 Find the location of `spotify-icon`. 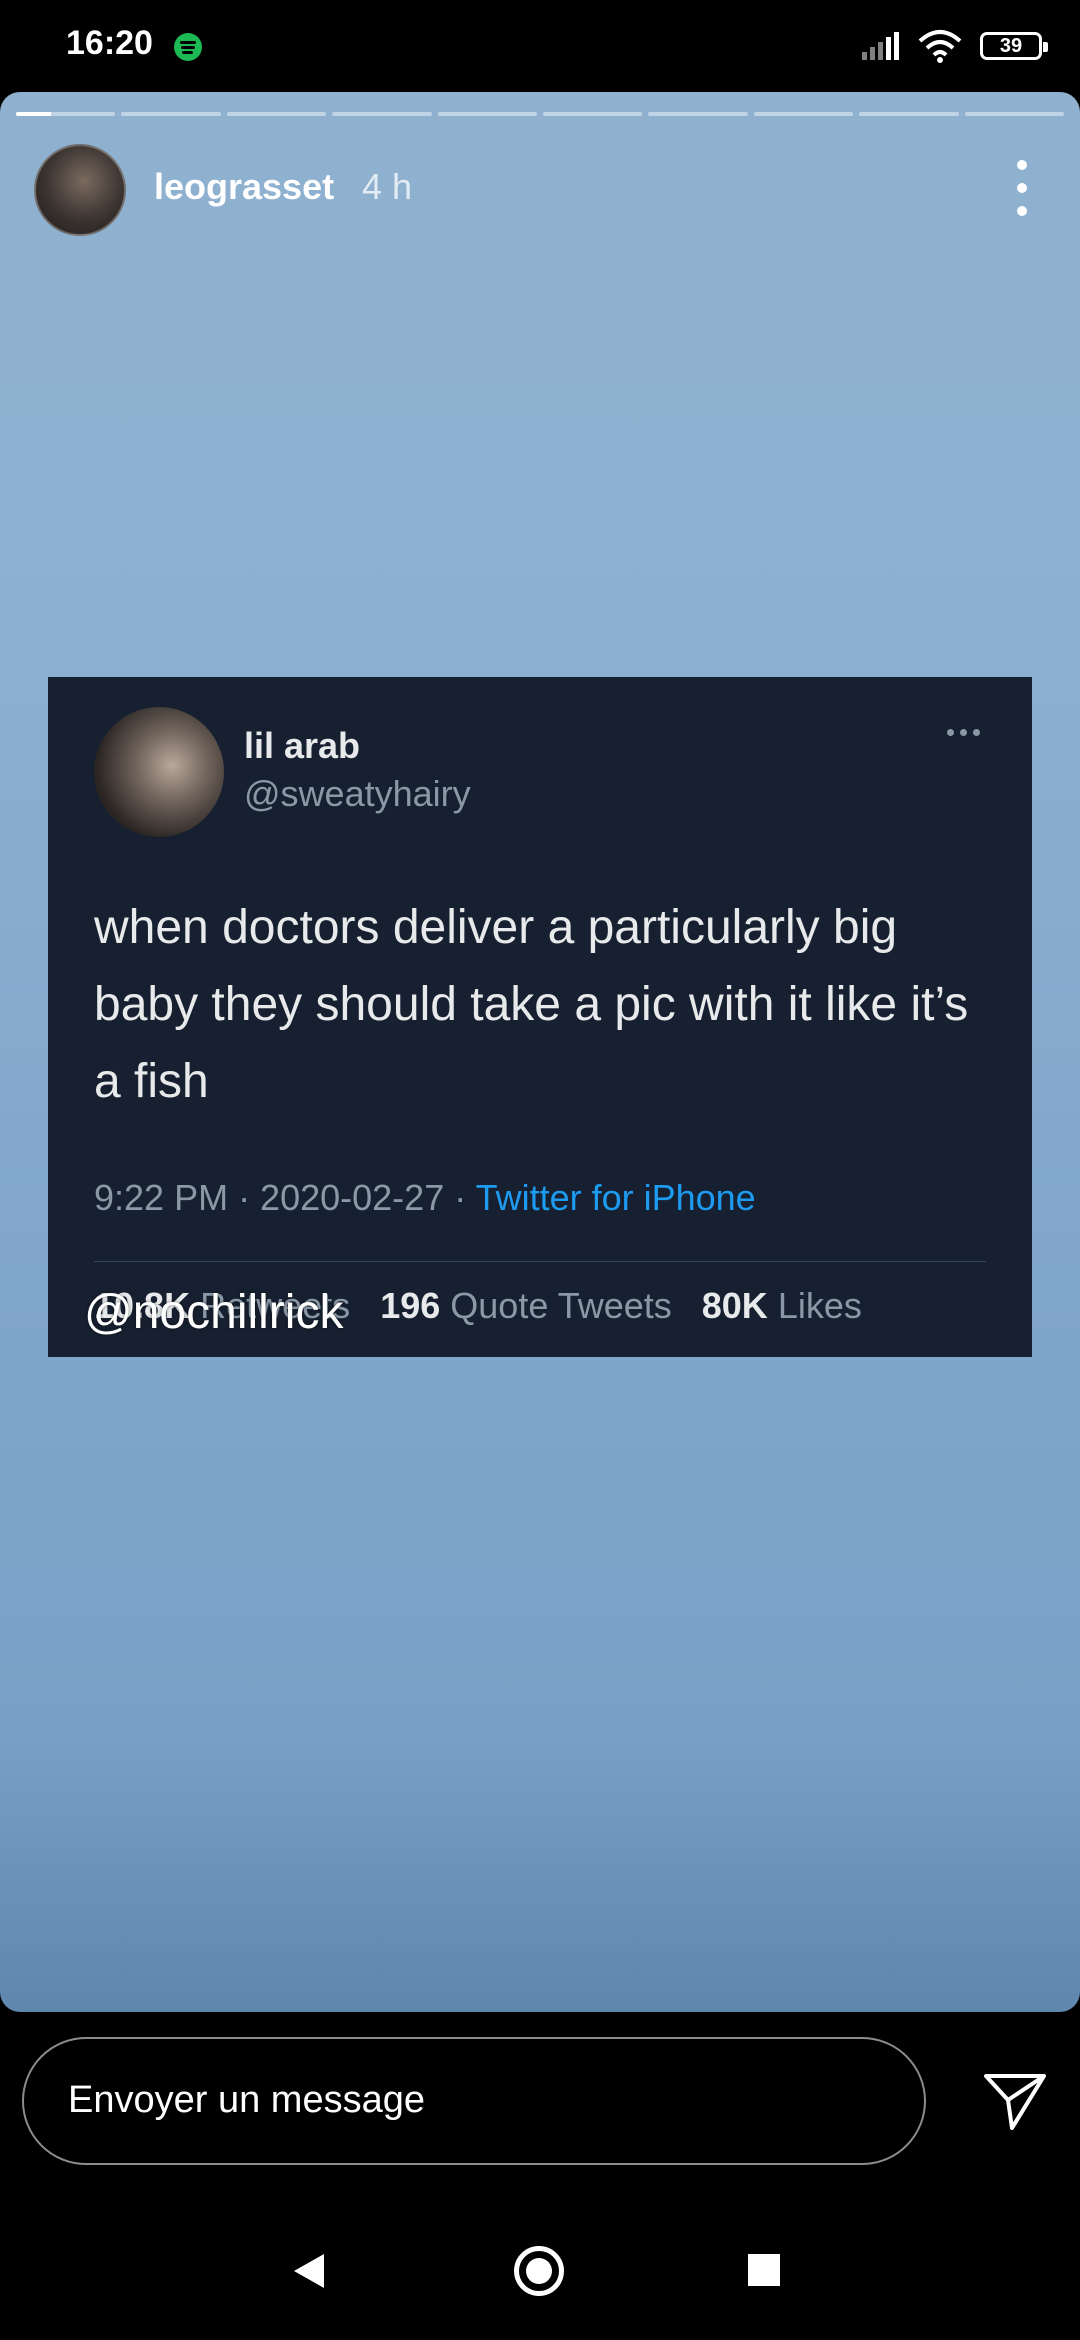

spotify-icon is located at coordinates (188, 47).